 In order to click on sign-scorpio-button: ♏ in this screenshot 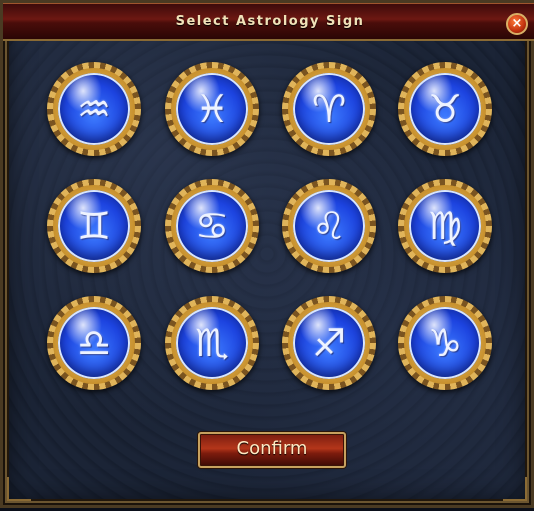, I will do `click(212, 343)`.